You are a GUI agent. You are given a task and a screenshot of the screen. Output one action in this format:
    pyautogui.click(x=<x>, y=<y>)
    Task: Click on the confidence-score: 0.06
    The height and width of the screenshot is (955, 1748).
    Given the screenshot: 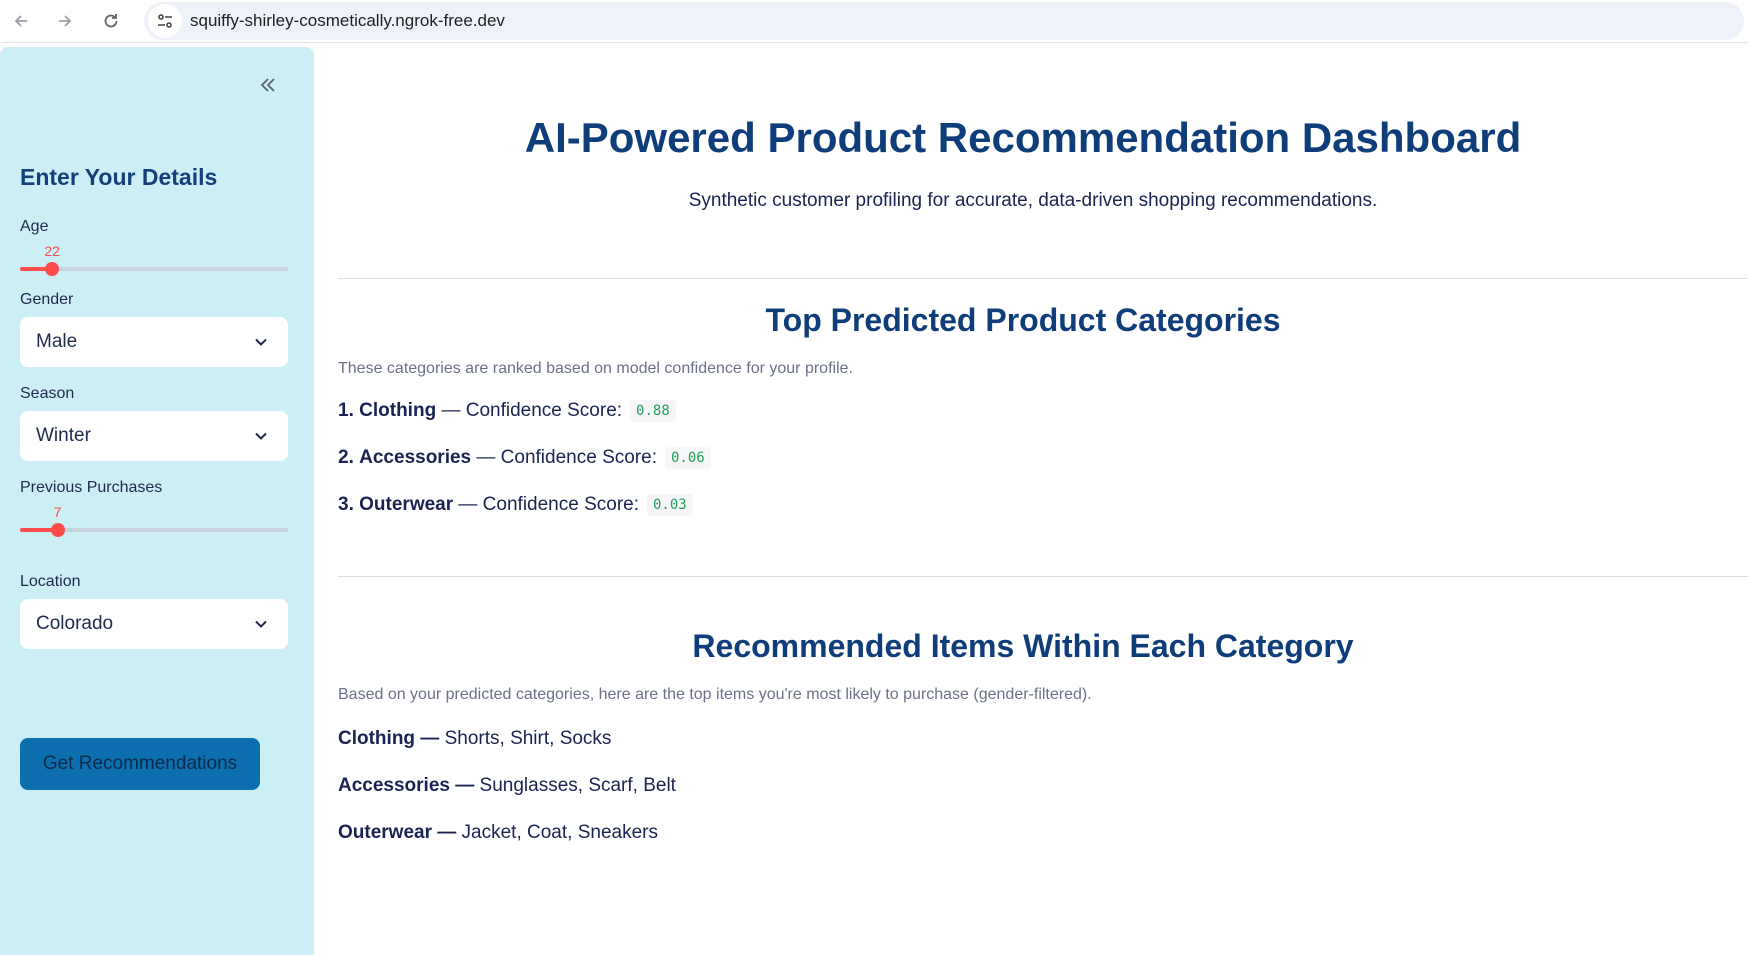 What is the action you would take?
    pyautogui.click(x=687, y=458)
    